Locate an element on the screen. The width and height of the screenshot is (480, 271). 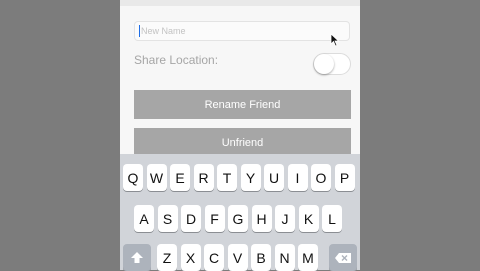
key-e: E is located at coordinates (180, 177).